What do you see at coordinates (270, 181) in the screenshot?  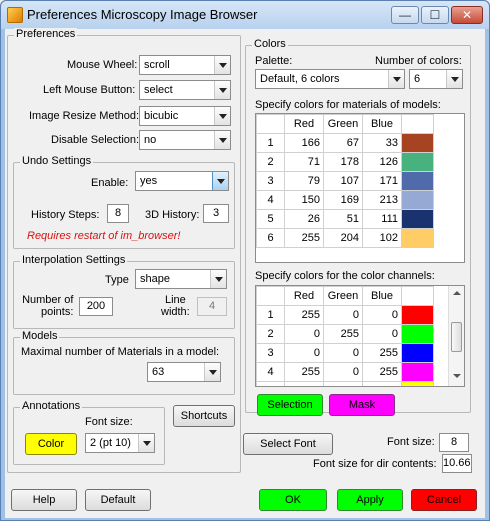 I see `row-index: 3` at bounding box center [270, 181].